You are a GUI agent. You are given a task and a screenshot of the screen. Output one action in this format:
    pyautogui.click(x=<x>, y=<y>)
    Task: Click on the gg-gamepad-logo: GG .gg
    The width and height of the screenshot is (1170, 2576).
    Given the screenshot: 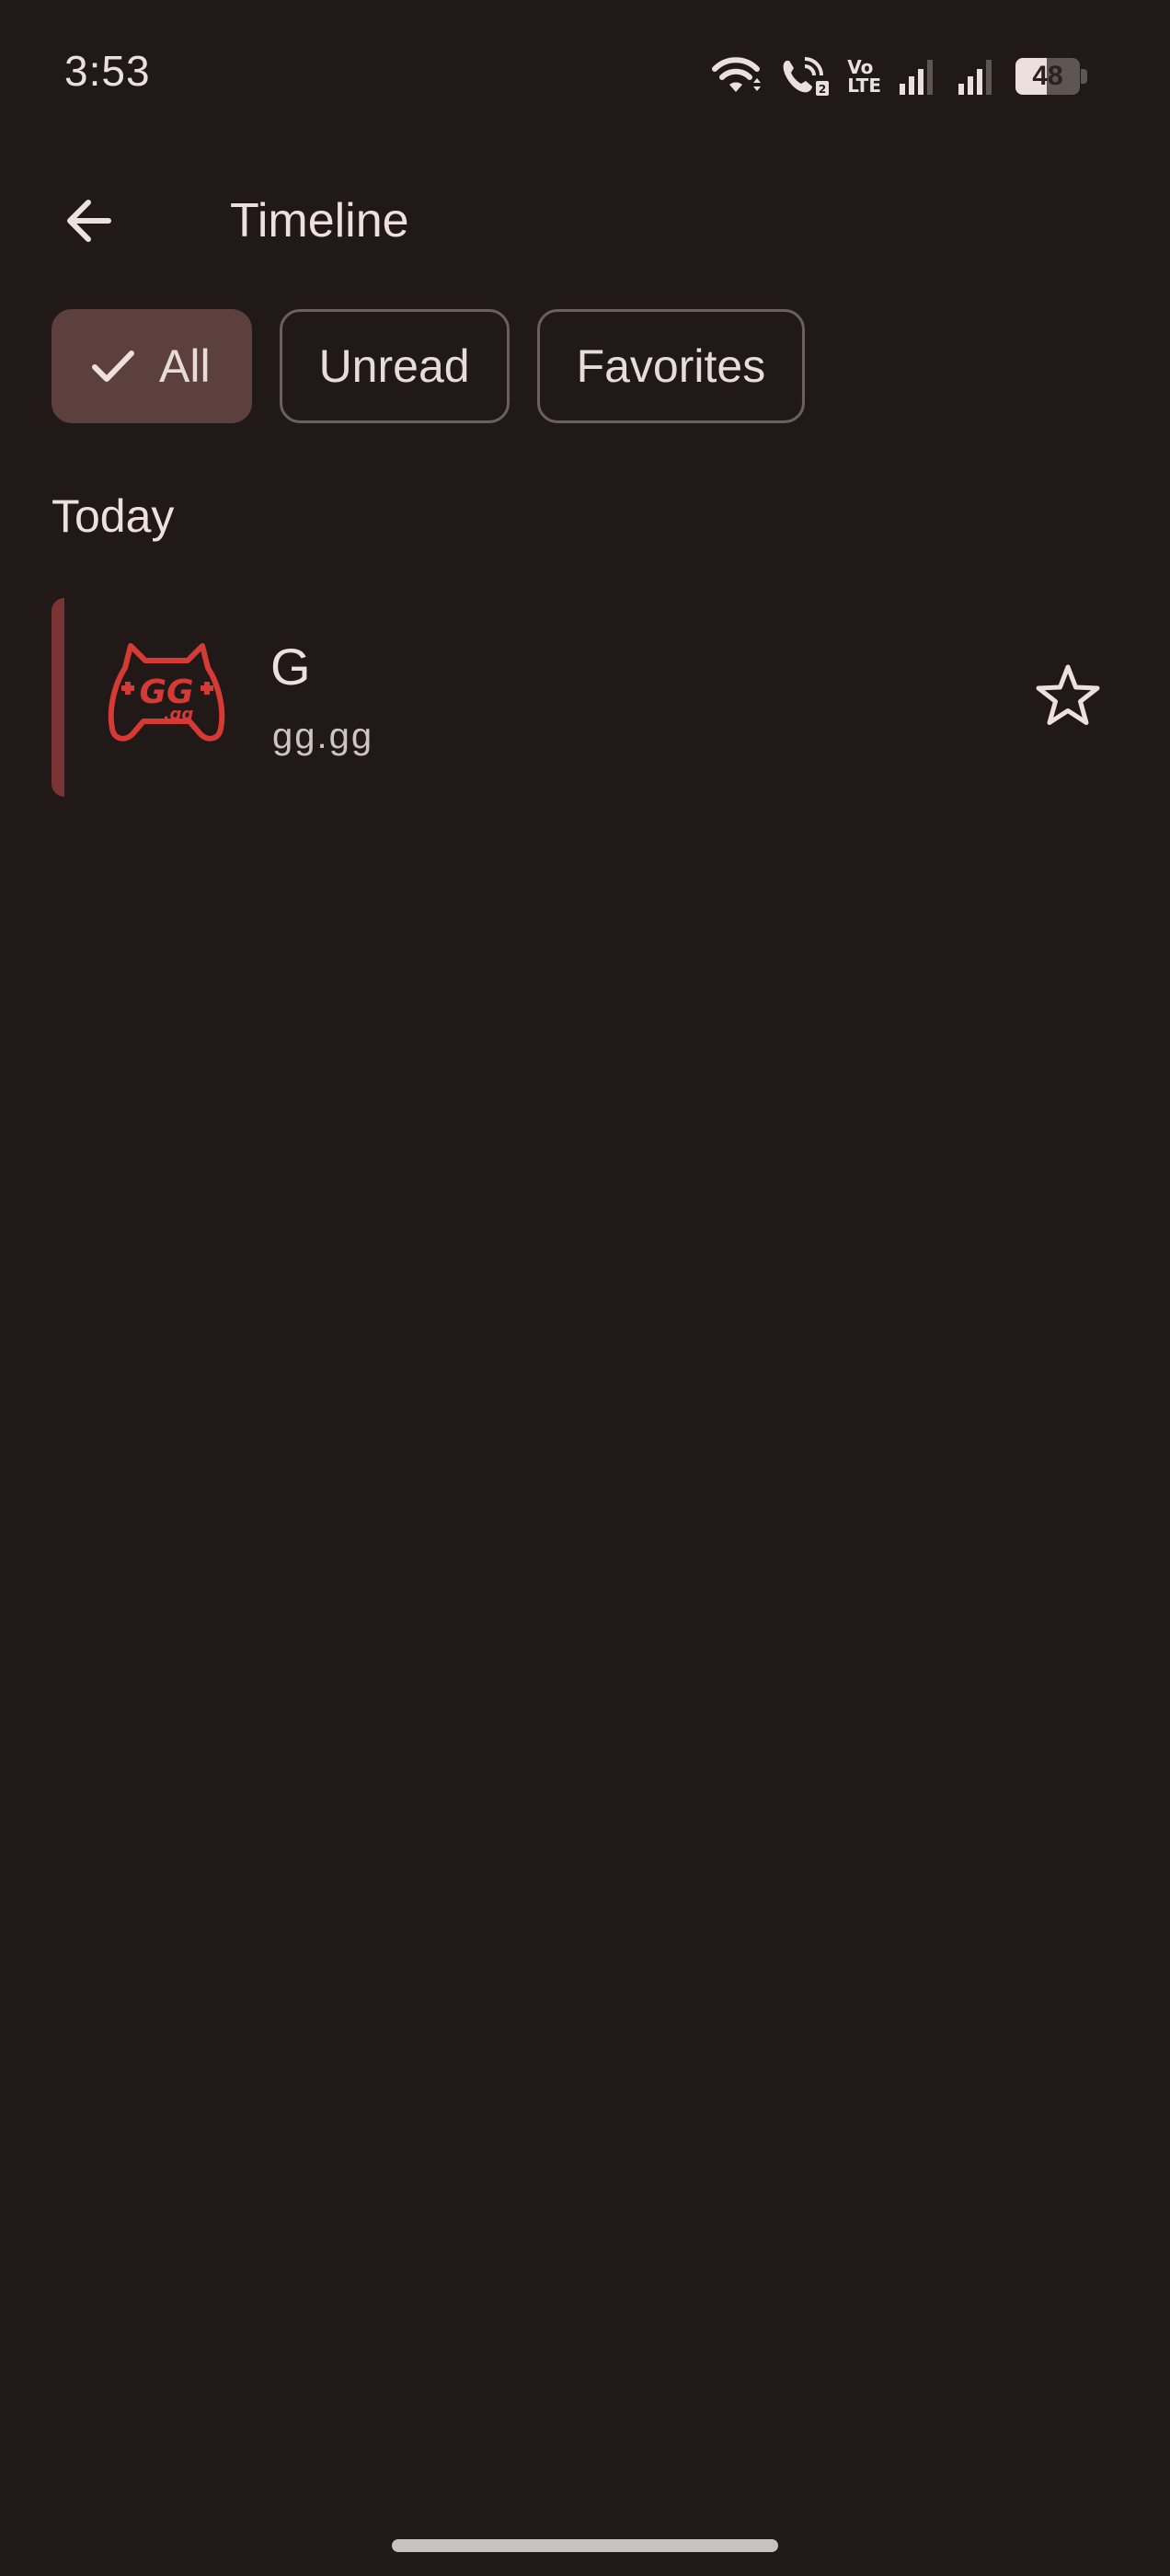 What is the action you would take?
    pyautogui.click(x=166, y=694)
    